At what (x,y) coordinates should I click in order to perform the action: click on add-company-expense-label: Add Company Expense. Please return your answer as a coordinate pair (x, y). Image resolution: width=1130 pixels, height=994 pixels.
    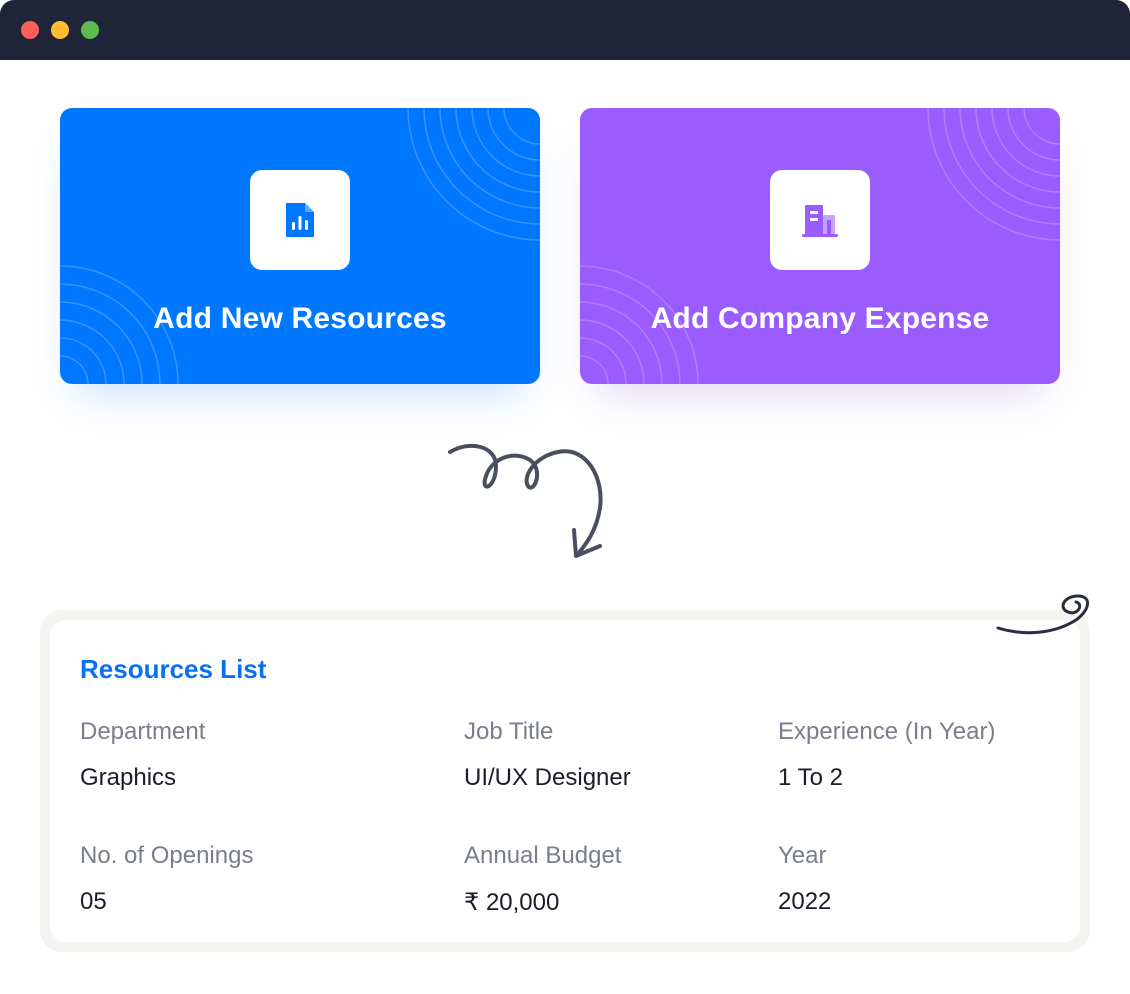
    Looking at the image, I should click on (820, 318).